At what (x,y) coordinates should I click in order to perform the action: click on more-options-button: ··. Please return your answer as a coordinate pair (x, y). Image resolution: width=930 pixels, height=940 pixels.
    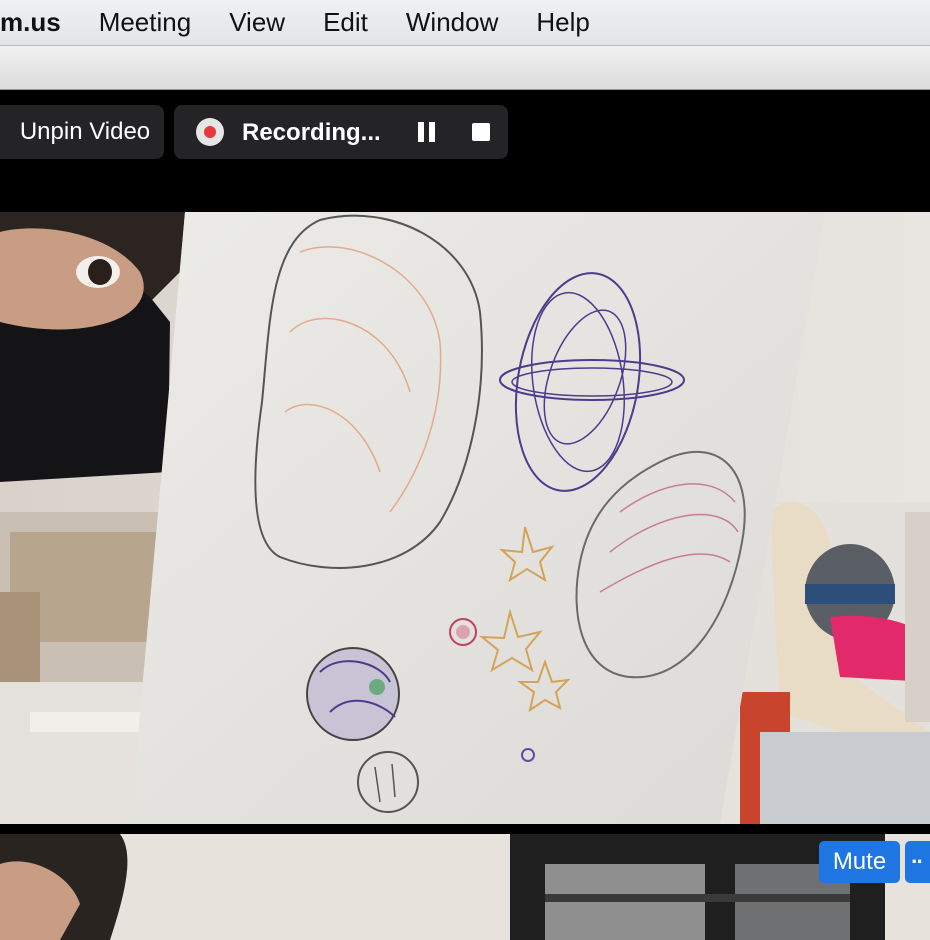
    Looking at the image, I should click on (917, 862).